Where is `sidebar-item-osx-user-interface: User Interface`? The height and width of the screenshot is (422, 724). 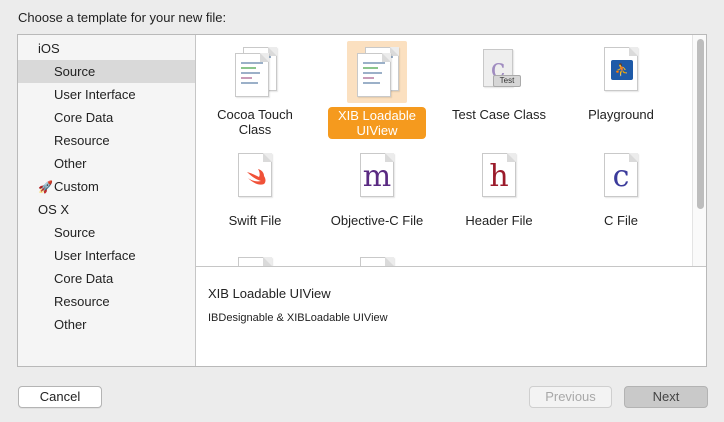 sidebar-item-osx-user-interface: User Interface is located at coordinates (106, 255).